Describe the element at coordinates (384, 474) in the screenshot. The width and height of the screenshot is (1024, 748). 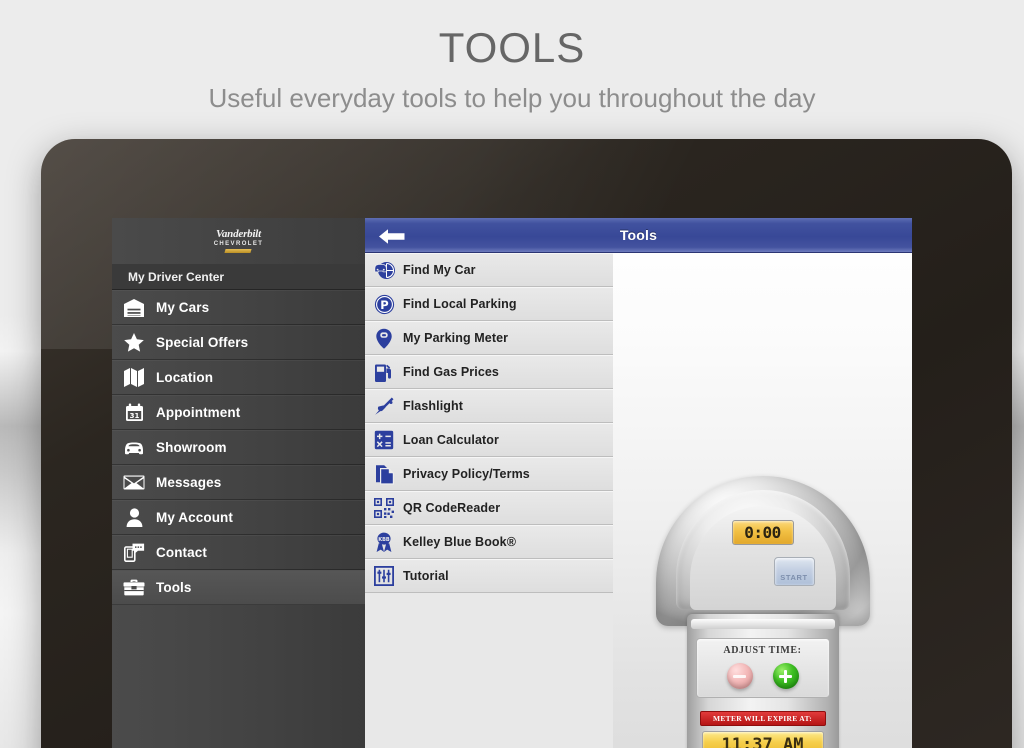
I see `documents-icon` at that location.